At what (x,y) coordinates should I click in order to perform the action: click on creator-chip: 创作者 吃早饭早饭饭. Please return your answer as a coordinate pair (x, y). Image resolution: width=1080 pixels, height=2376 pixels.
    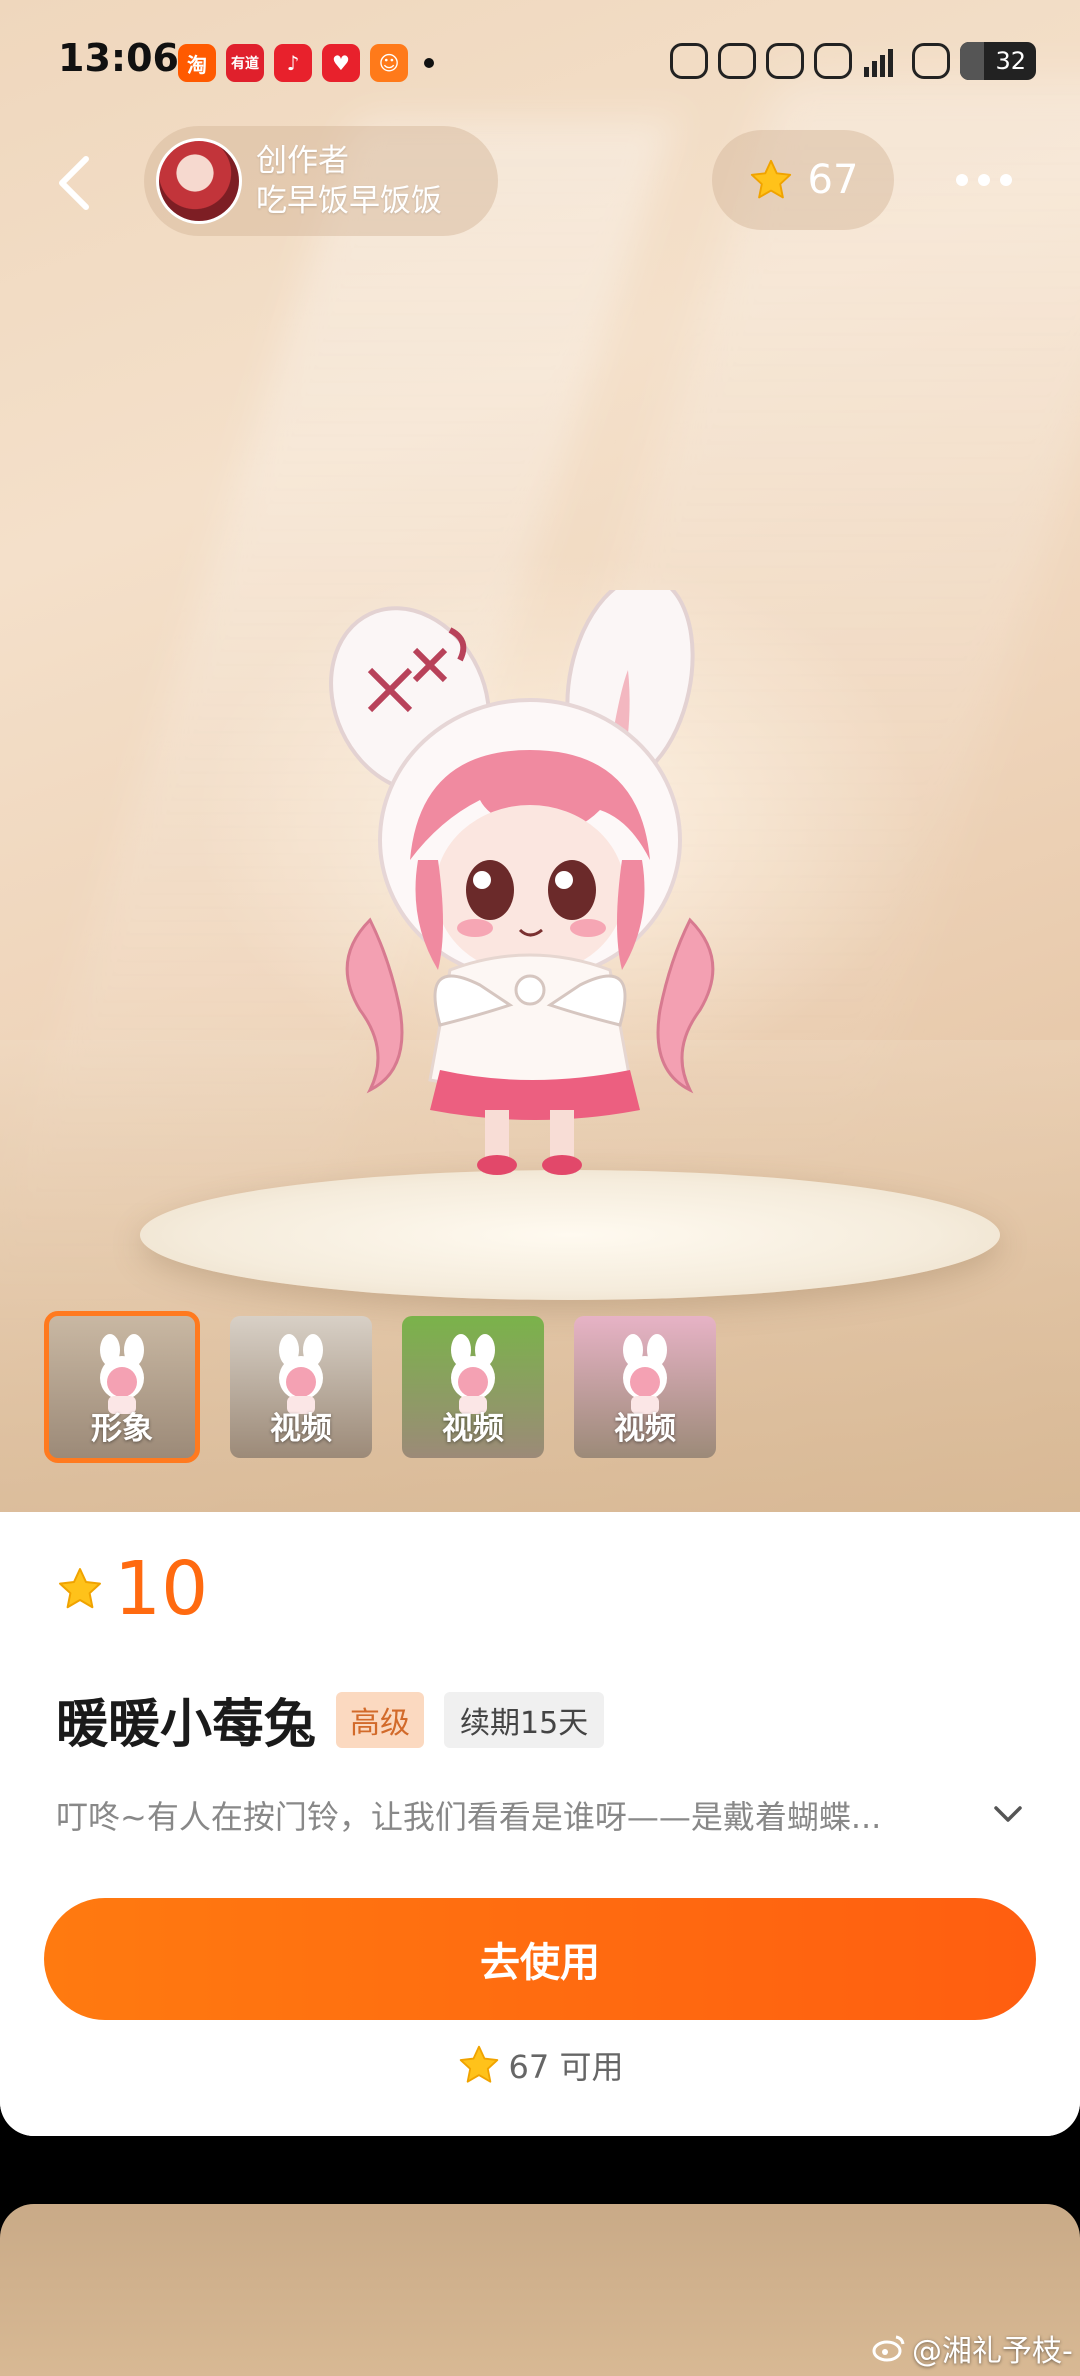
    Looking at the image, I should click on (321, 181).